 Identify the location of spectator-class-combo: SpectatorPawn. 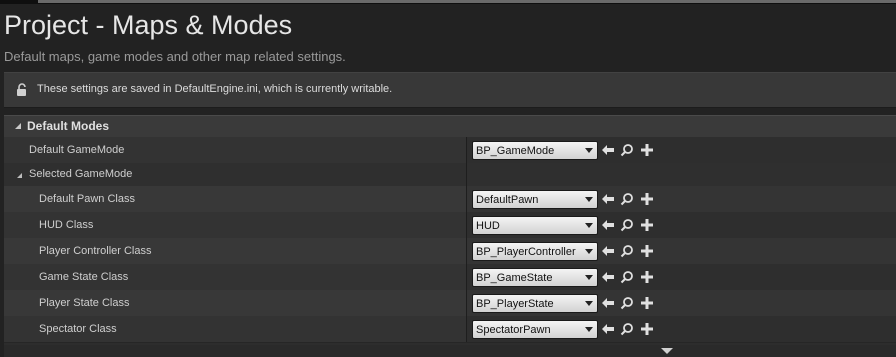
(535, 329).